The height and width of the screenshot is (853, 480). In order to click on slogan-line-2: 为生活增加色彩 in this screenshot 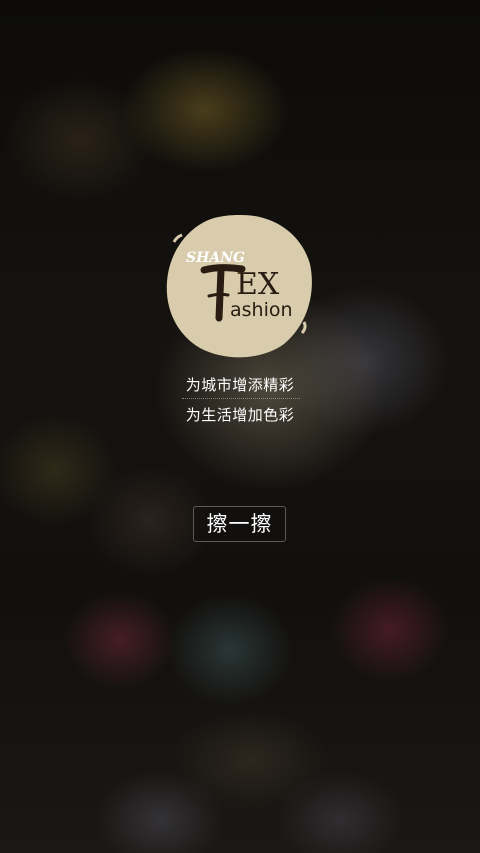, I will do `click(240, 415)`.